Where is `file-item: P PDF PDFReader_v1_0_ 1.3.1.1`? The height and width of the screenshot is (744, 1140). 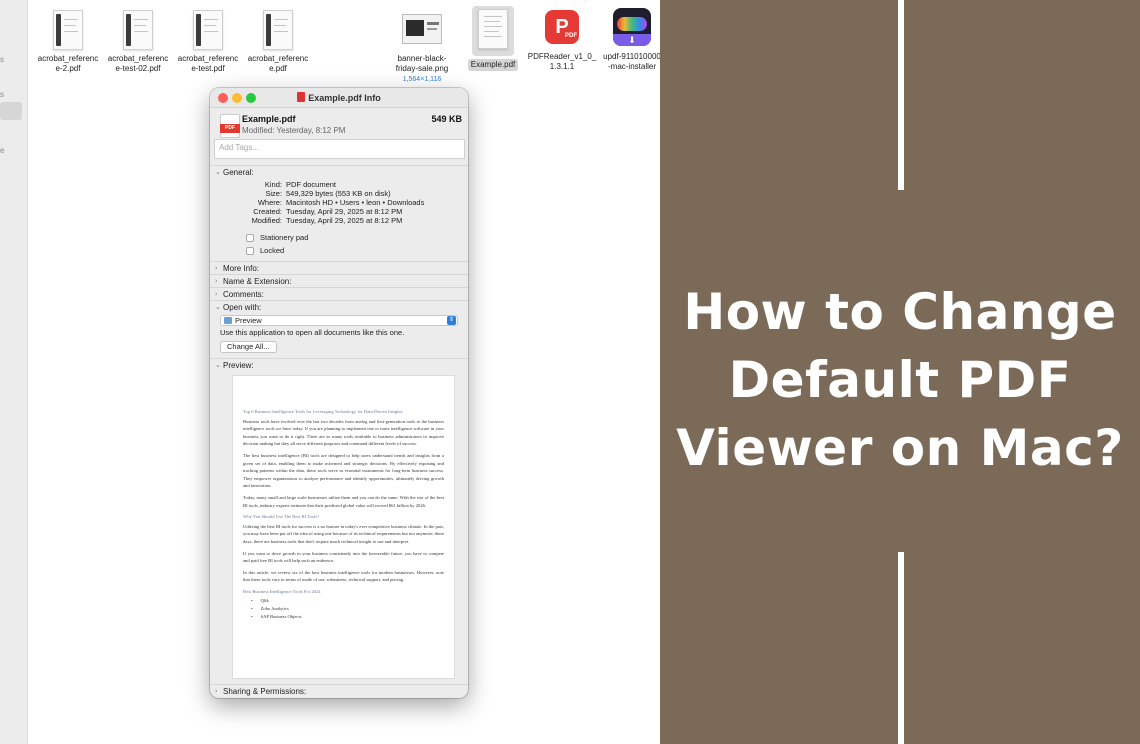 file-item: P PDF PDFReader_v1_0_ 1.3.1.1 is located at coordinates (562, 41).